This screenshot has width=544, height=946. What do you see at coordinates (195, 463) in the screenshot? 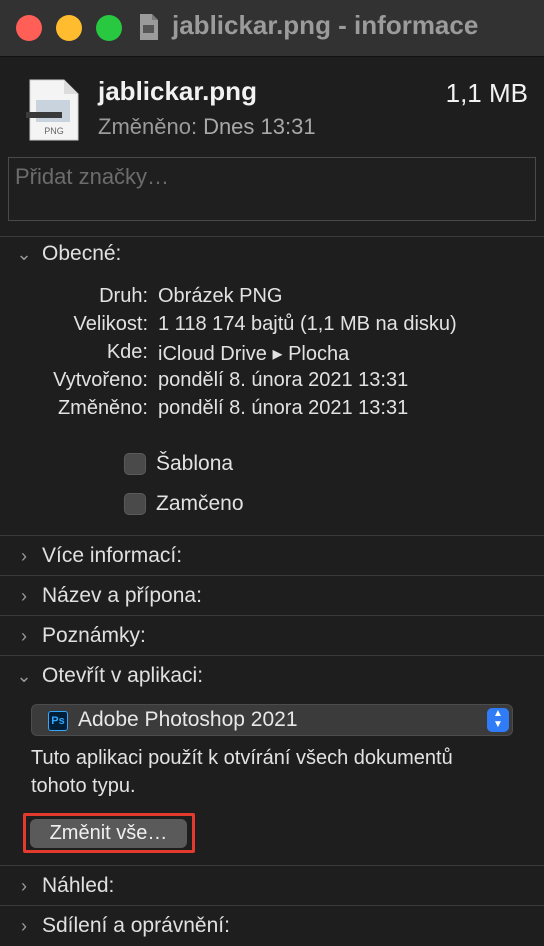
I see `stationery-label: Šablona` at bounding box center [195, 463].